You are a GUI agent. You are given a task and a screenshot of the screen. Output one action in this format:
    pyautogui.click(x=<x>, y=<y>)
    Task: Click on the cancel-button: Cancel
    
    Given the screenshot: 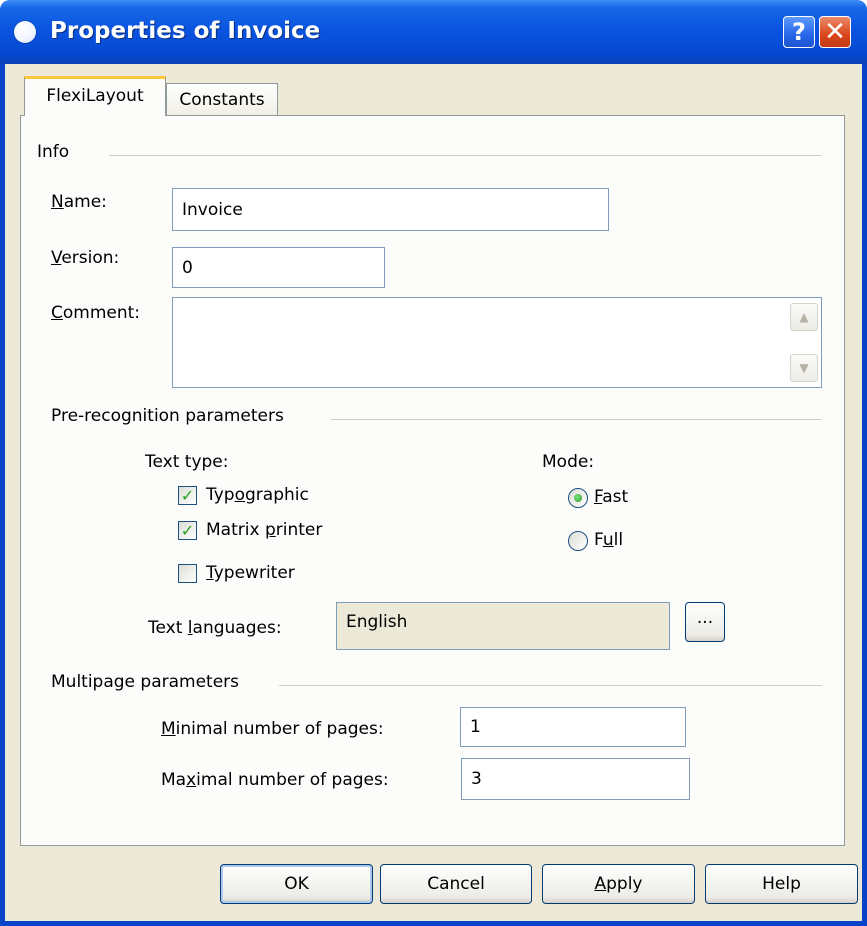 What is the action you would take?
    pyautogui.click(x=456, y=884)
    